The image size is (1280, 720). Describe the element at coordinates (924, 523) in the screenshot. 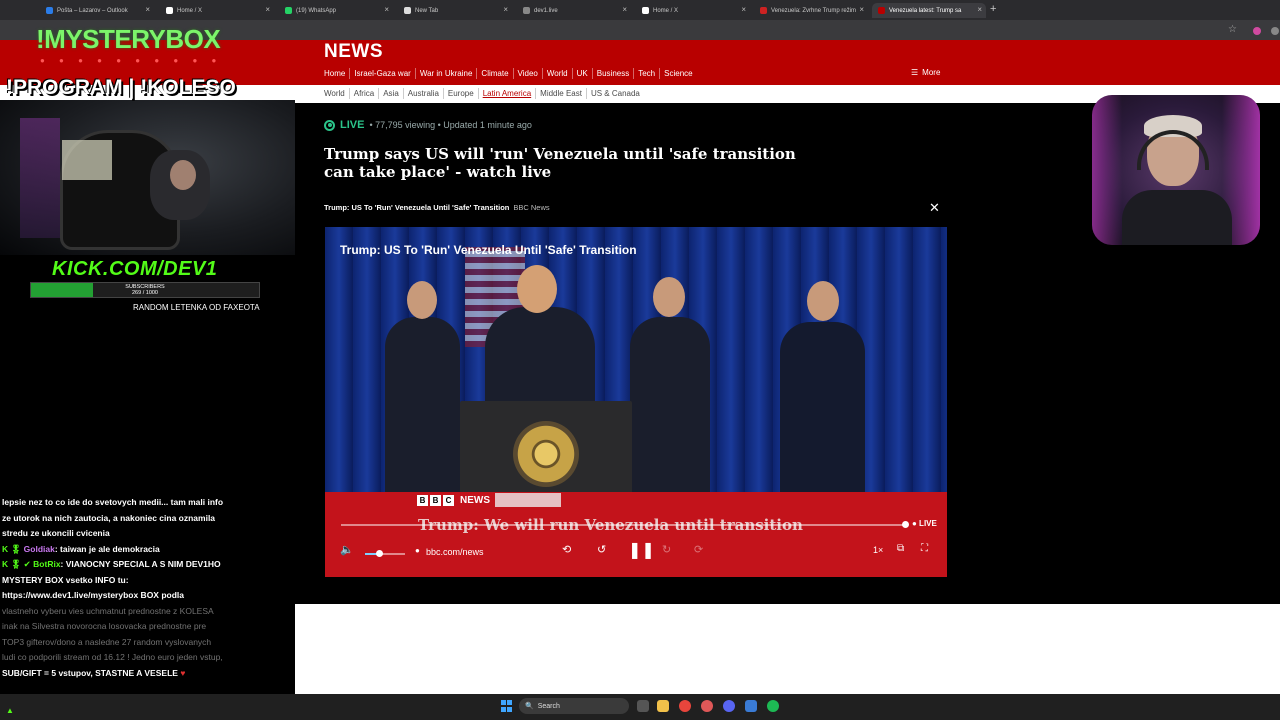

I see `live-badge: ● LIVE` at that location.